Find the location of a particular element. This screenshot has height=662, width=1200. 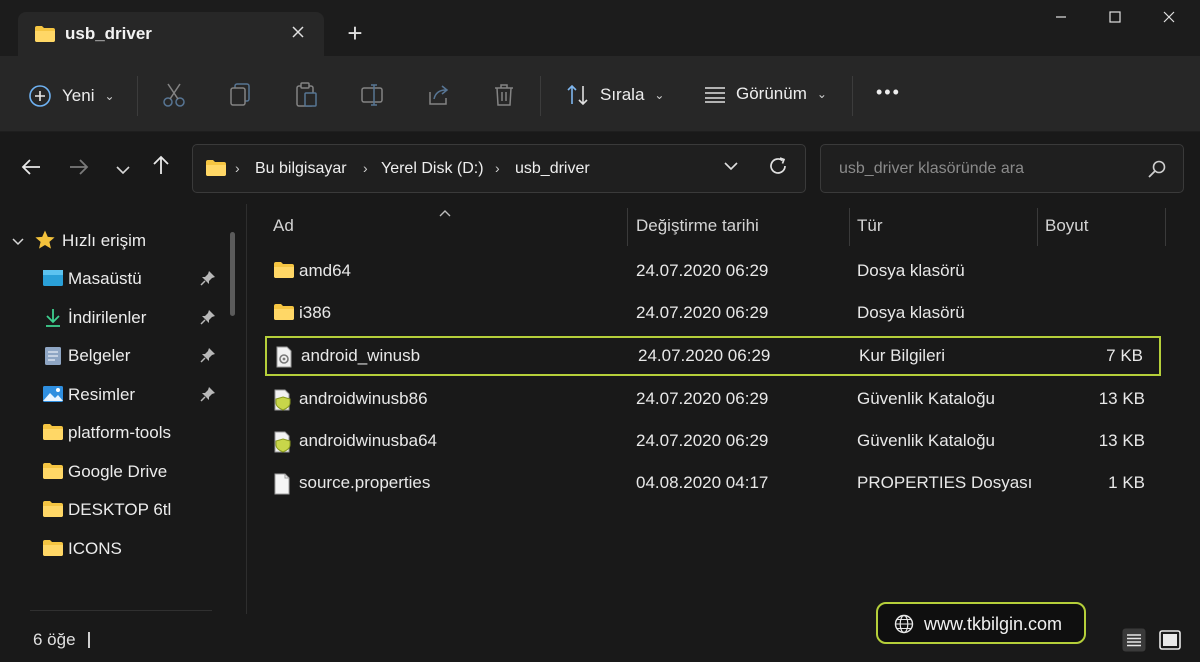

refresh-button is located at coordinates (778, 169).